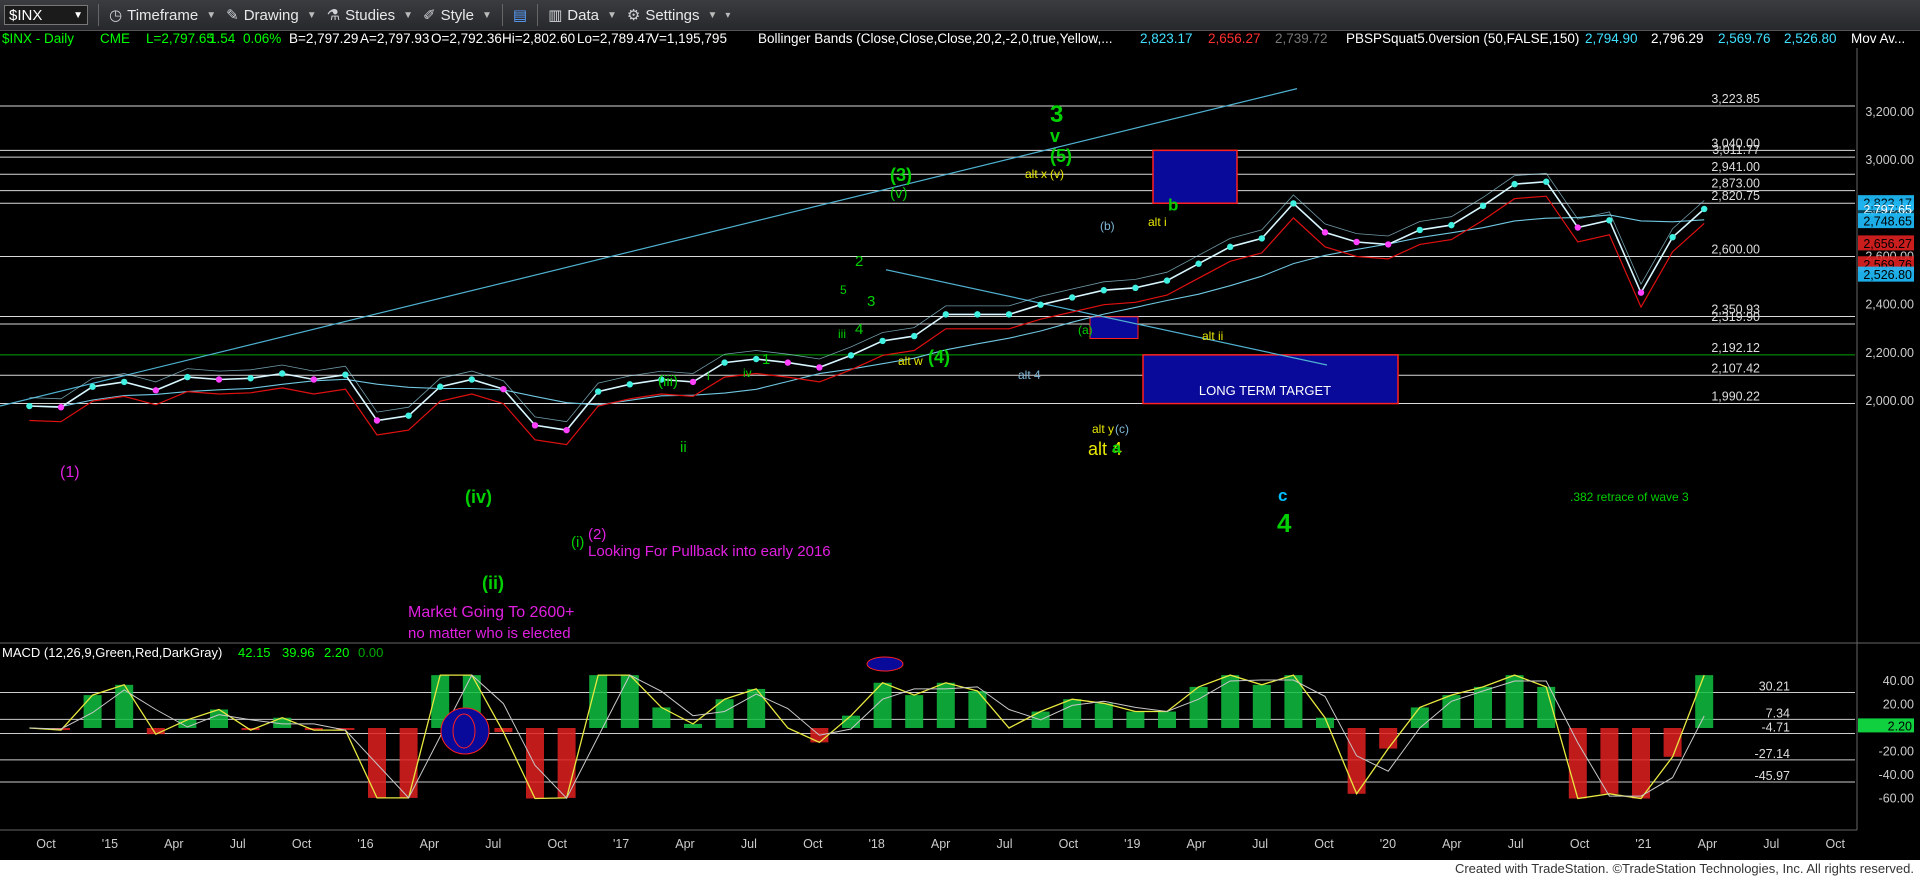 This screenshot has width=1920, height=878. What do you see at coordinates (1735, 368) in the screenshot?
I see `fib-level-label: 2,107.42` at bounding box center [1735, 368].